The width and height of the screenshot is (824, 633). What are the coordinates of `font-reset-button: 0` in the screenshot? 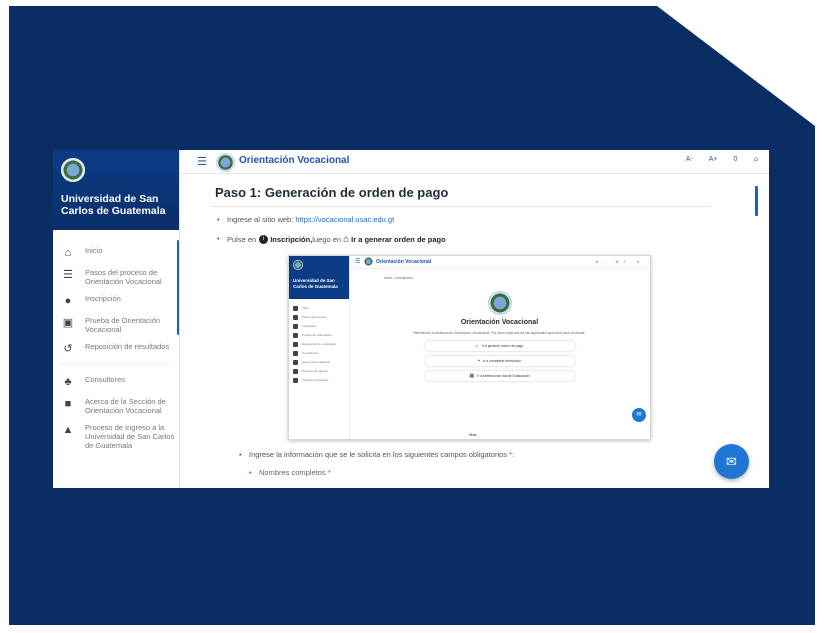 It's located at (735, 160).